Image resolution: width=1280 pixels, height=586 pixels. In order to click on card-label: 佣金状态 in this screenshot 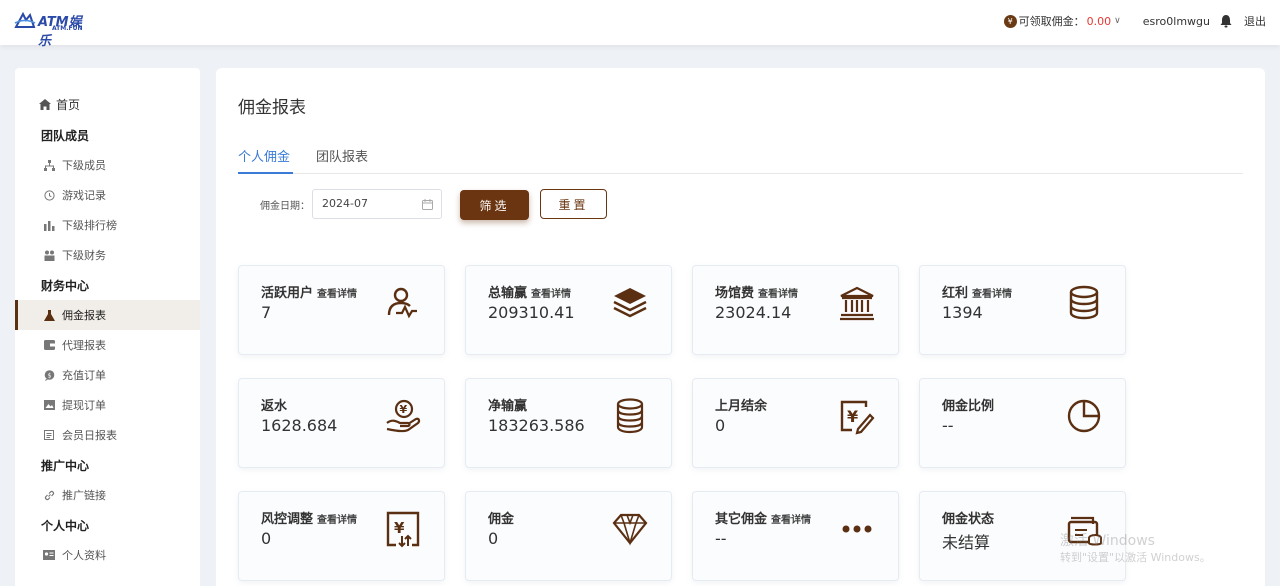, I will do `click(968, 519)`.